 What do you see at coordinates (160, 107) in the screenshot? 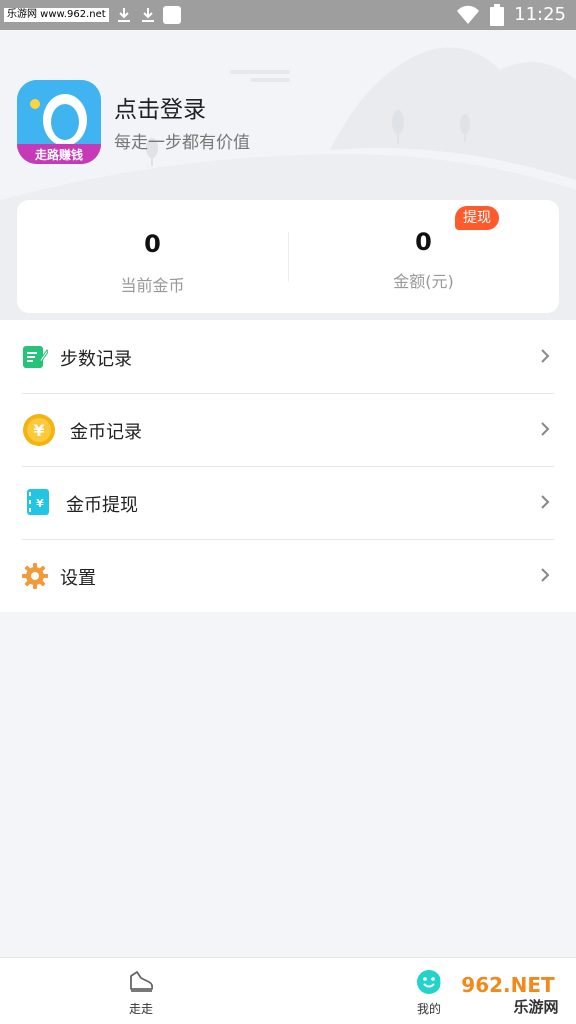
I see `login-title: 点击登录` at bounding box center [160, 107].